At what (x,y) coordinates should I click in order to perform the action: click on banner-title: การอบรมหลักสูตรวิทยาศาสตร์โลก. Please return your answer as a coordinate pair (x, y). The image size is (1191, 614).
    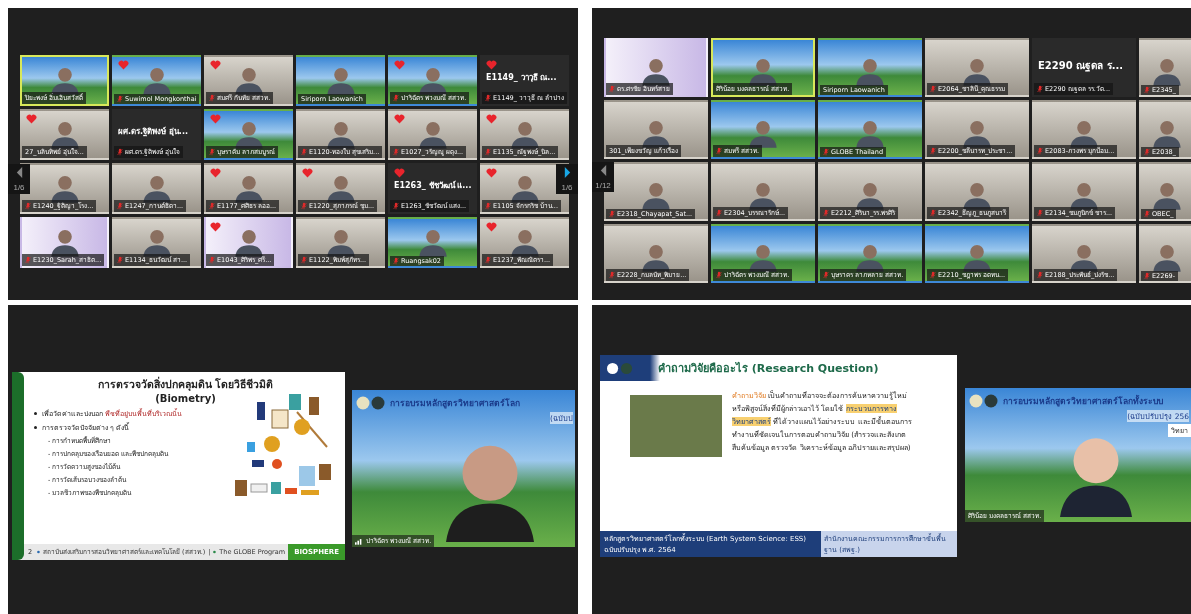
    Looking at the image, I should click on (455, 403).